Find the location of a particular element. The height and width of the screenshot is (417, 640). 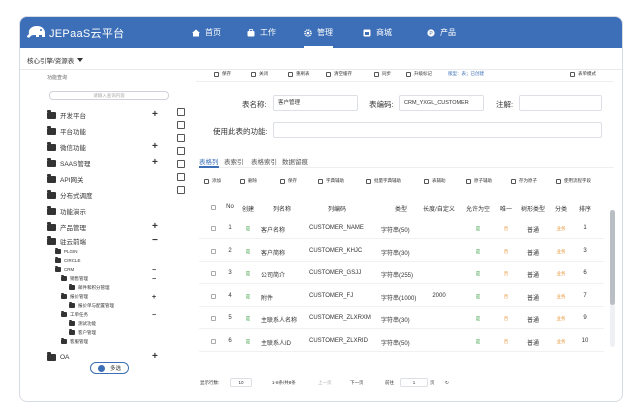

page-size-select: 10 is located at coordinates (241, 382).